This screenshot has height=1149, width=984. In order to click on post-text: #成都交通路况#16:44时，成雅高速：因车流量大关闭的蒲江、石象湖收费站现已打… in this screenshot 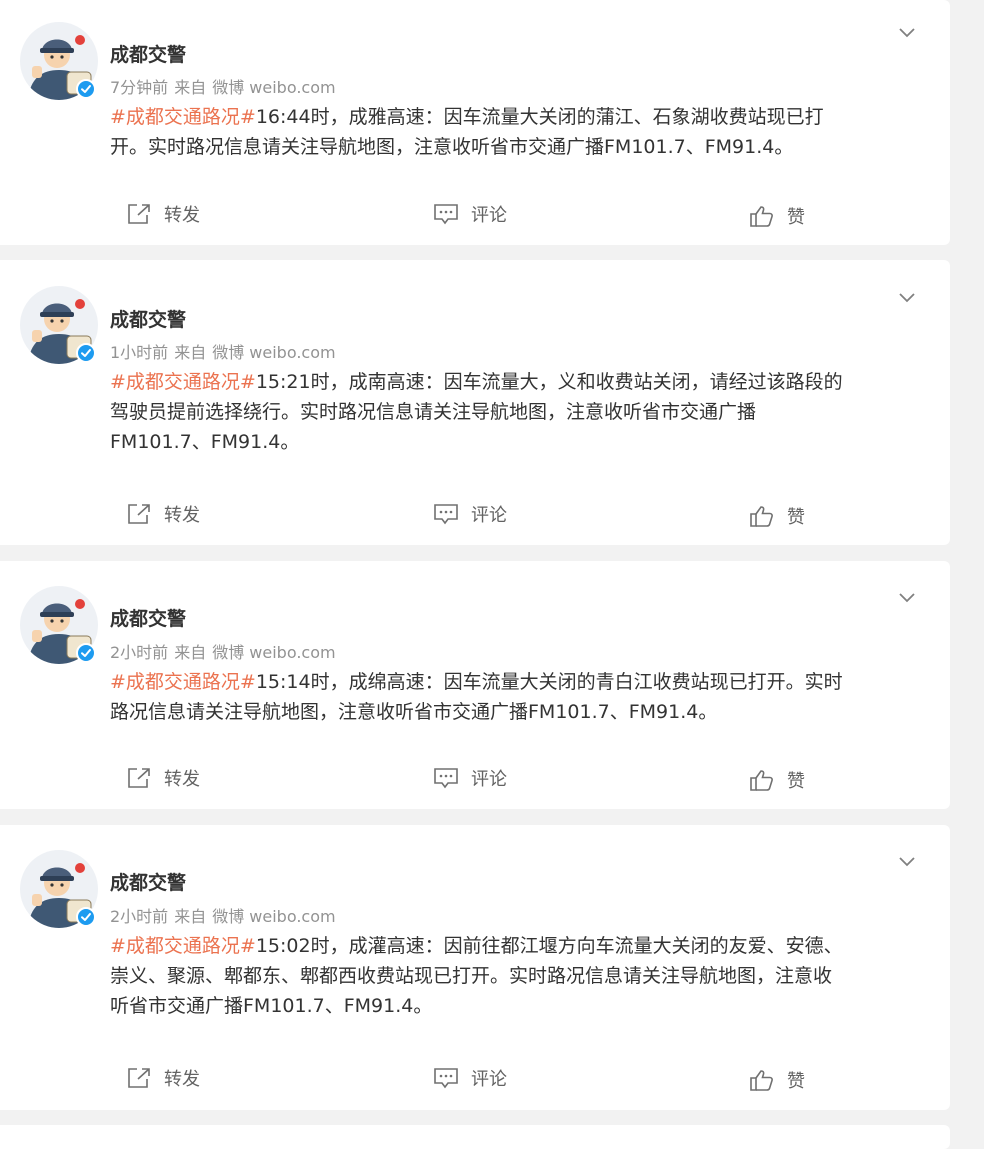, I will do `click(515, 132)`.